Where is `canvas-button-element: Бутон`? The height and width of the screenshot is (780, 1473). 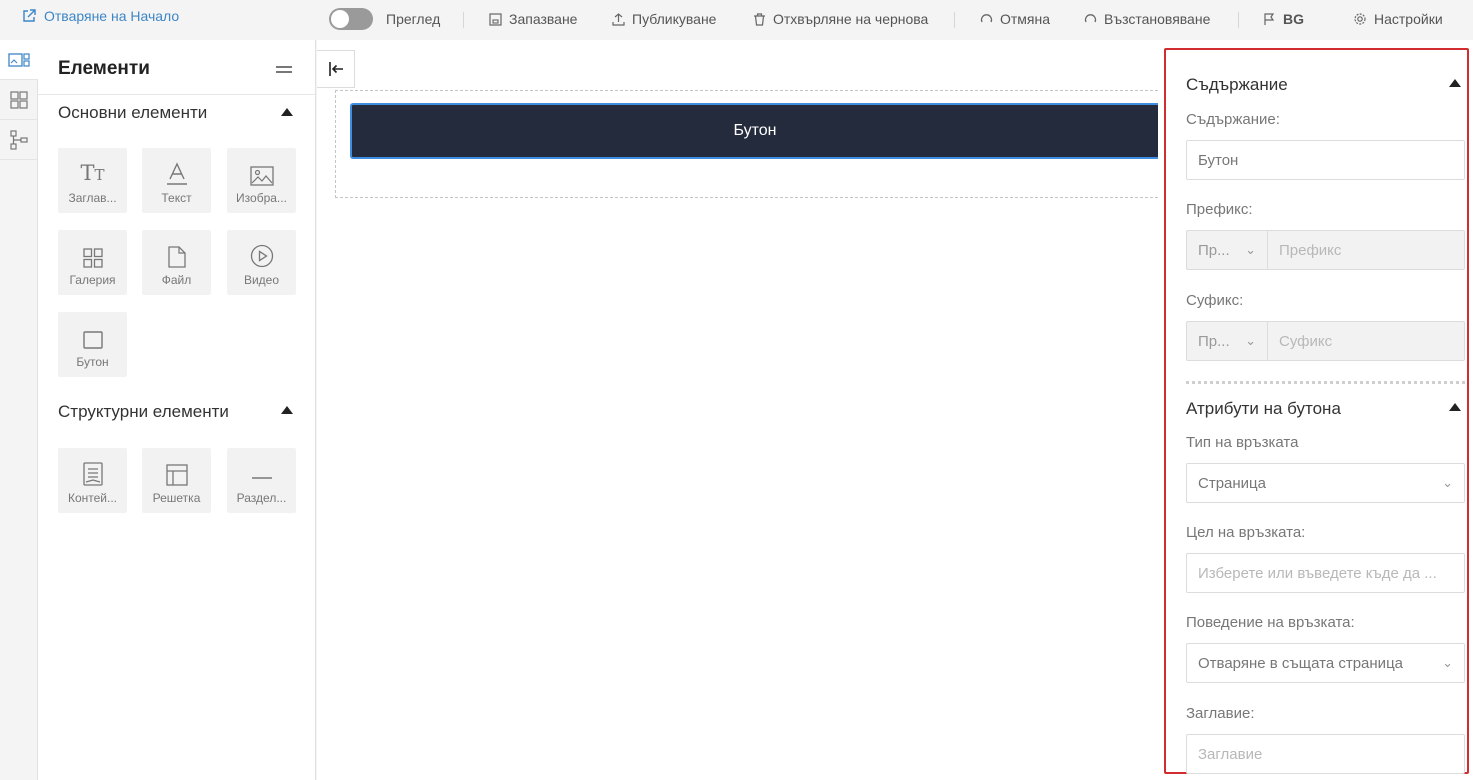
canvas-button-element: Бутон is located at coordinates (754, 131).